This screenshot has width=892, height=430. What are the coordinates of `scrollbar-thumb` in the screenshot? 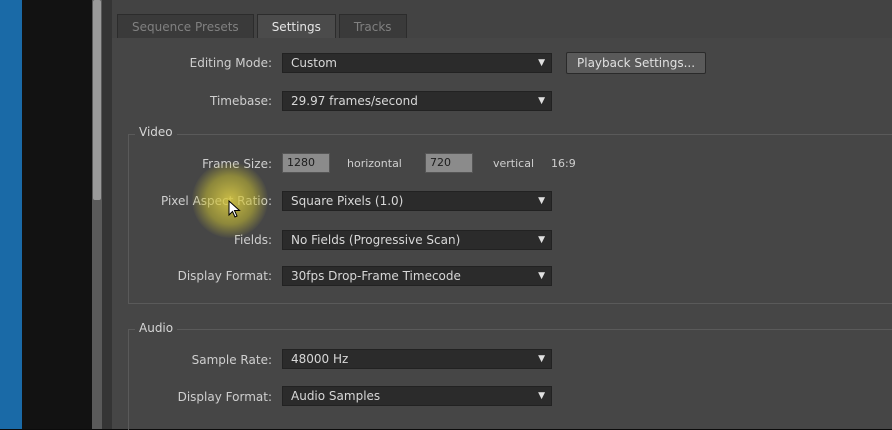 It's located at (97, 100).